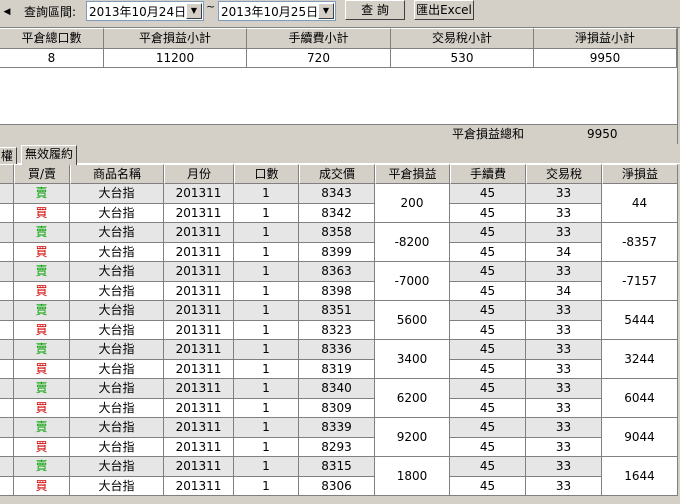  What do you see at coordinates (340, 291) in the screenshot?
I see `table-row: 買大台指 201311 1 8398 45 34` at bounding box center [340, 291].